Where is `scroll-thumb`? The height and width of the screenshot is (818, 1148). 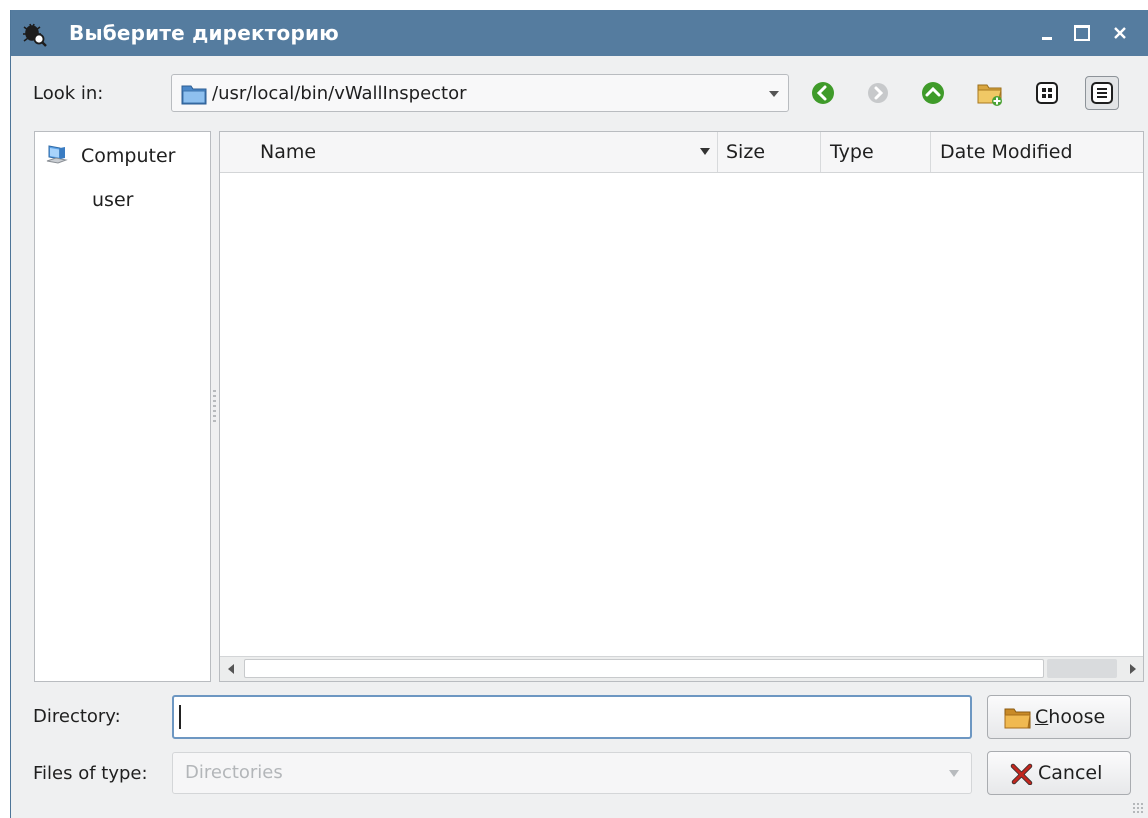
scroll-thumb is located at coordinates (1082, 668).